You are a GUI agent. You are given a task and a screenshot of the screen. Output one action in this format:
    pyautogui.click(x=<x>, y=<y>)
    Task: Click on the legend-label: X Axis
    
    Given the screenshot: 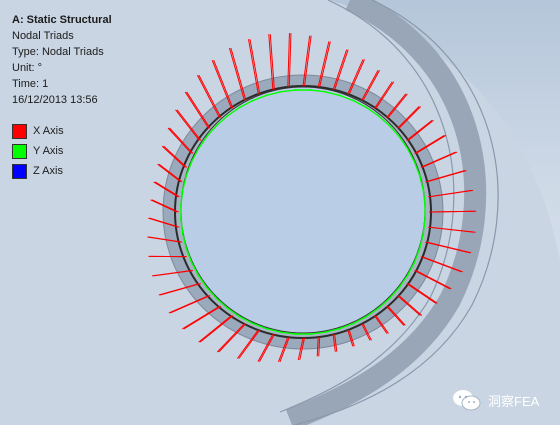 What is the action you would take?
    pyautogui.click(x=48, y=131)
    